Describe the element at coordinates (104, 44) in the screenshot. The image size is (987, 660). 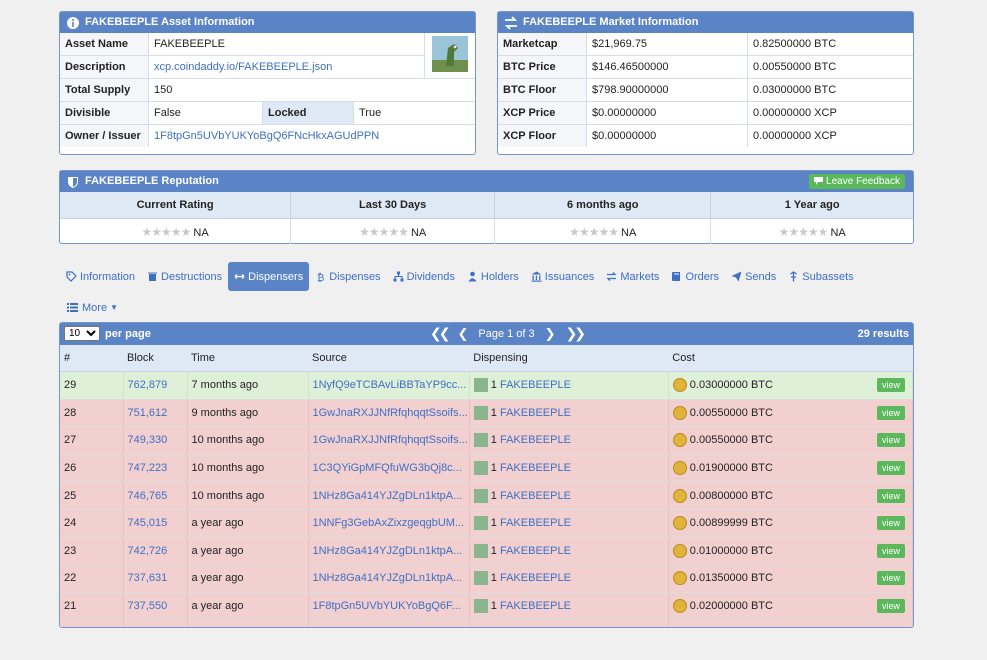
I see `asset-name-label: Asset Name` at that location.